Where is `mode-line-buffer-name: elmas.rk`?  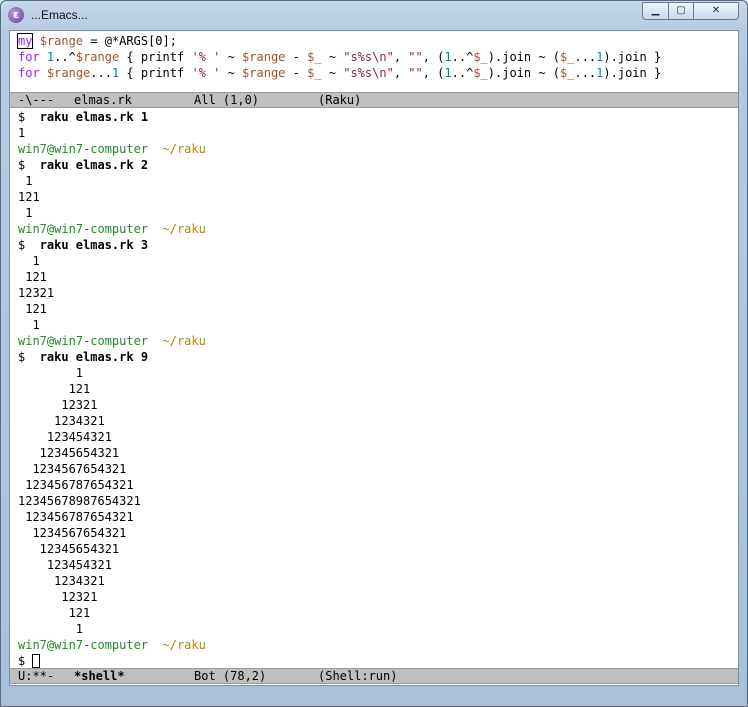 mode-line-buffer-name: elmas.rk is located at coordinates (103, 100).